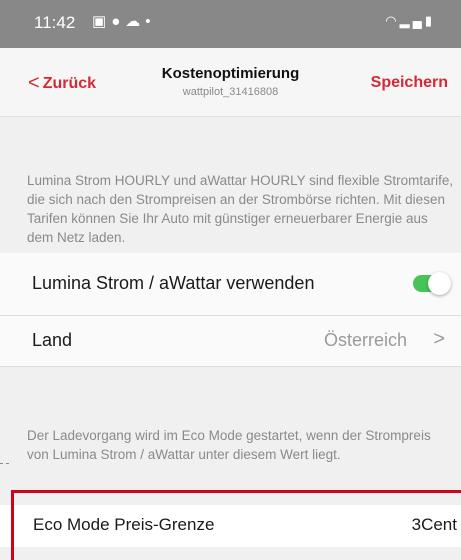 The image size is (461, 560). I want to click on country-value: Österreich, so click(365, 340).